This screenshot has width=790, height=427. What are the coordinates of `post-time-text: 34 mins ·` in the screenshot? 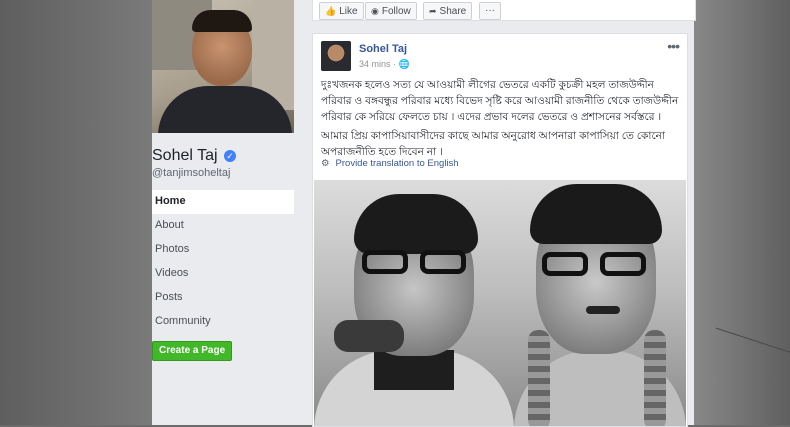 It's located at (378, 64).